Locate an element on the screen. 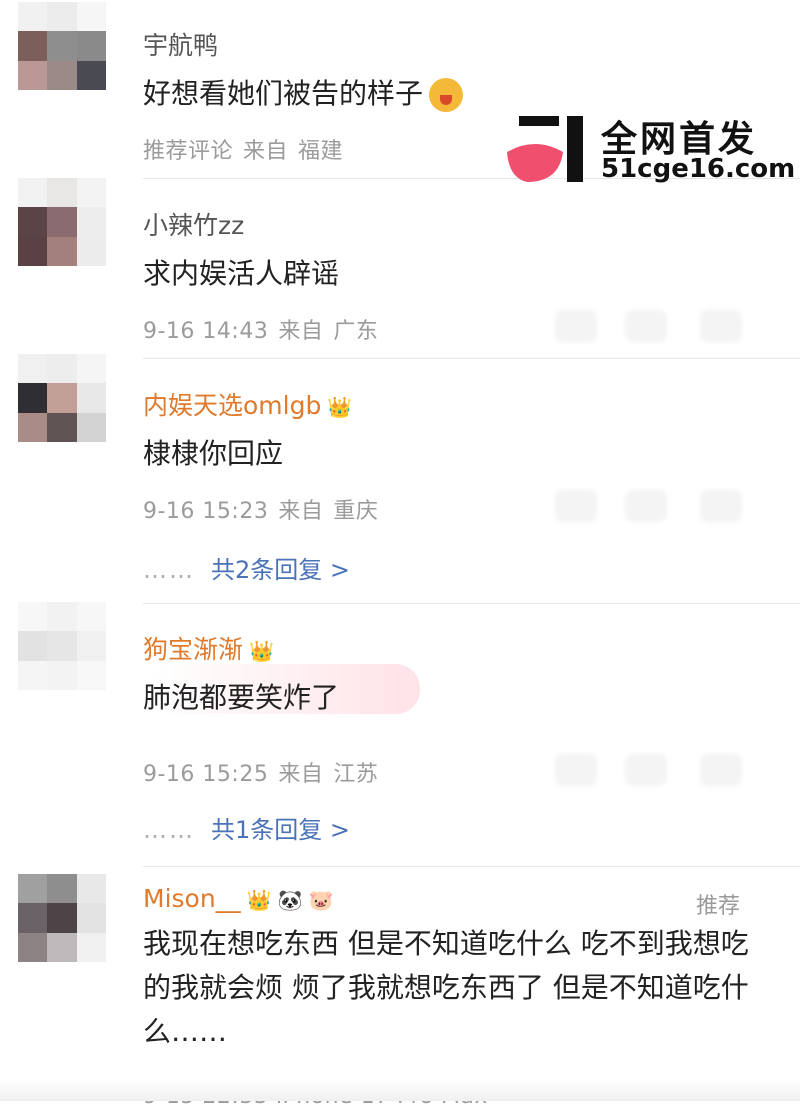 This screenshot has height=1109, width=800. comment-meta: 推荐评论 来自 福建 is located at coordinates (248, 149).